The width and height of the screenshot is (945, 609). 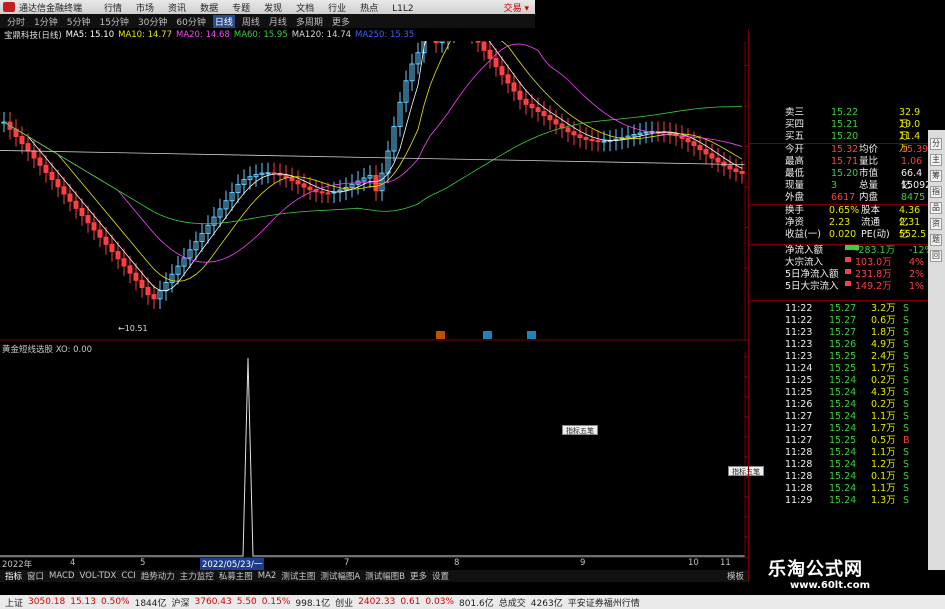 What do you see at coordinates (845, 112) in the screenshot?
I see `order-price: 15.22` at bounding box center [845, 112].